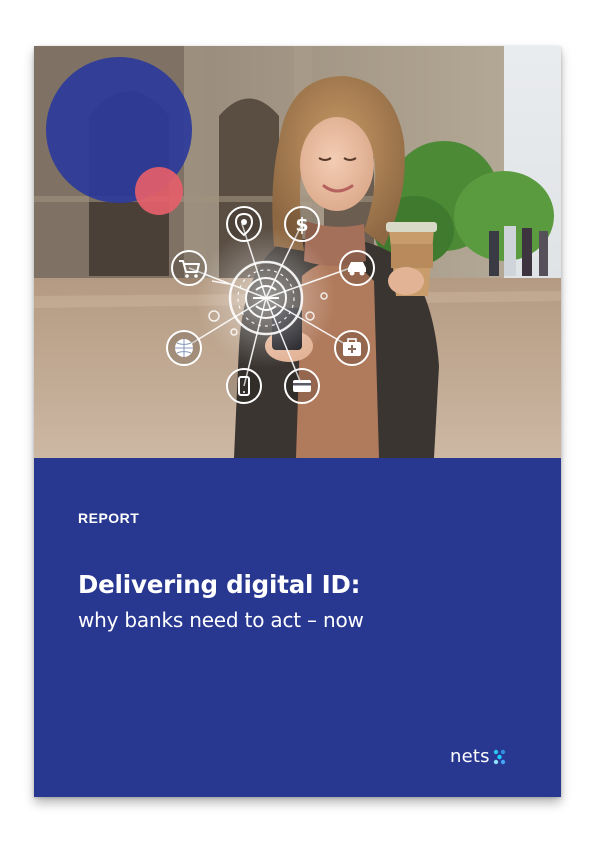 The height and width of the screenshot is (842, 595). Describe the element at coordinates (302, 386) in the screenshot. I see `credit-card-icon` at that location.